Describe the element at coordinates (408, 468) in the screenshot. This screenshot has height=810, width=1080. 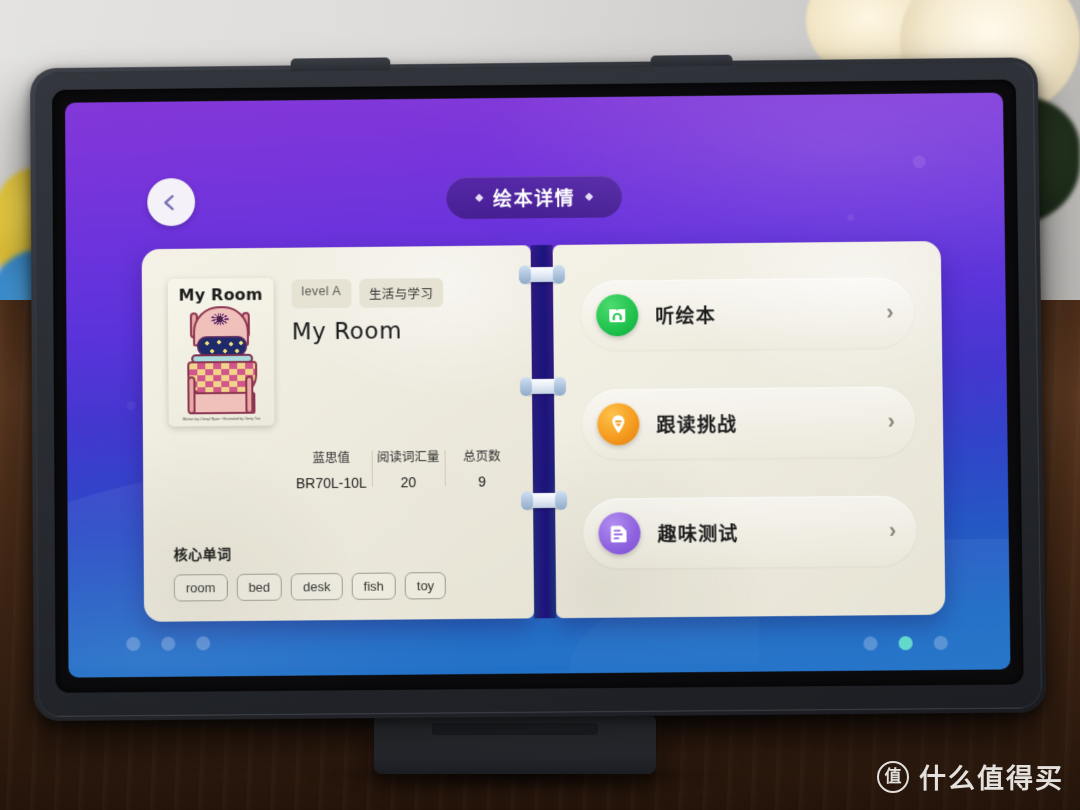
I see `stat-vocabulary: 阅读词汇量 20` at that location.